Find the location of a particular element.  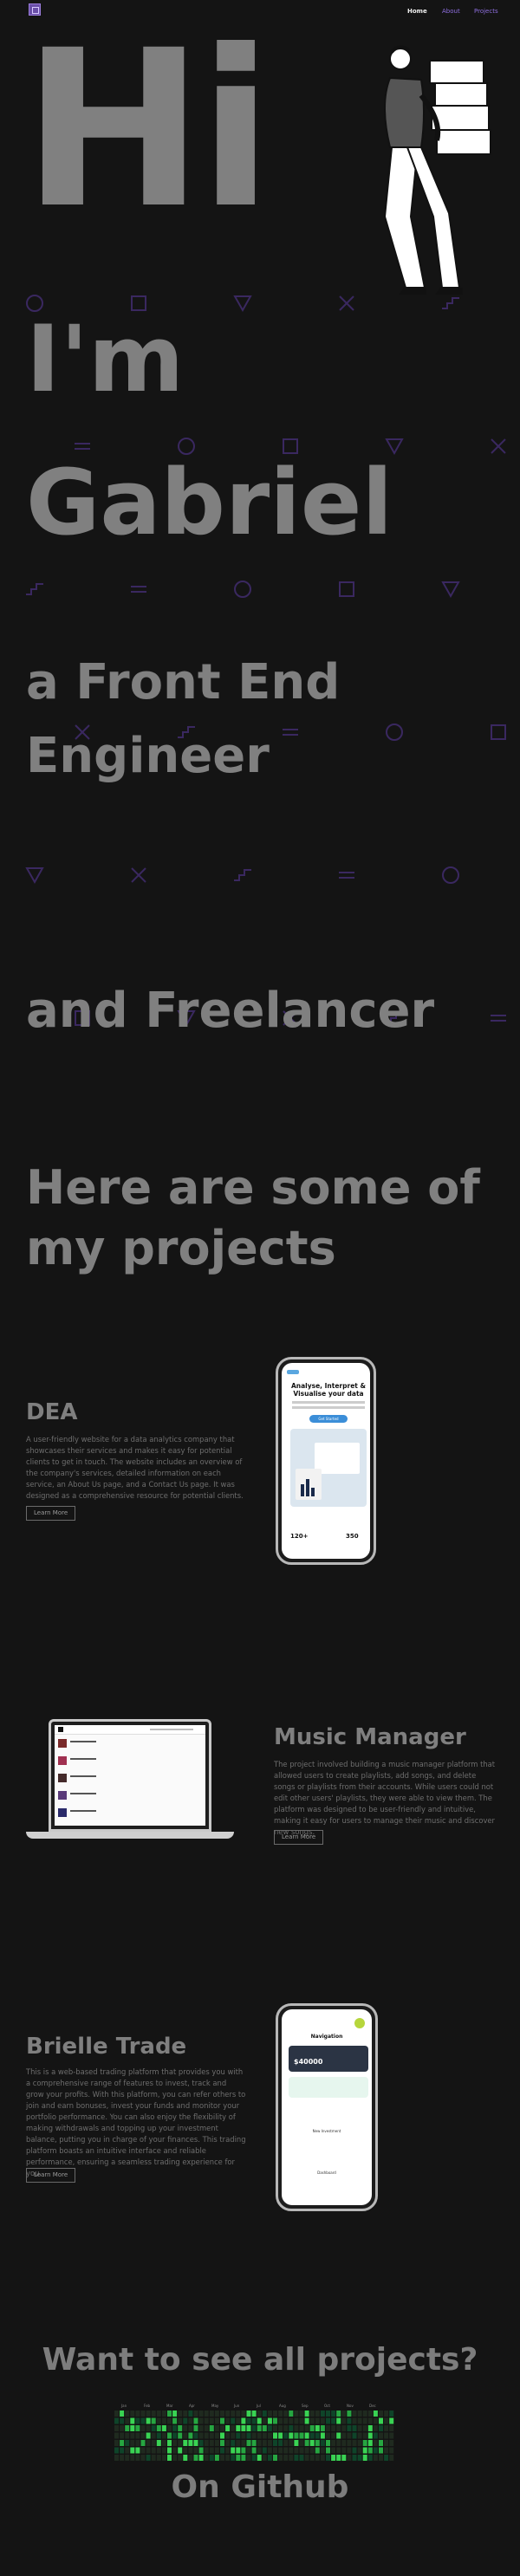

learn-more-button-brielle-trade: Learn More is located at coordinates (51, 2175).